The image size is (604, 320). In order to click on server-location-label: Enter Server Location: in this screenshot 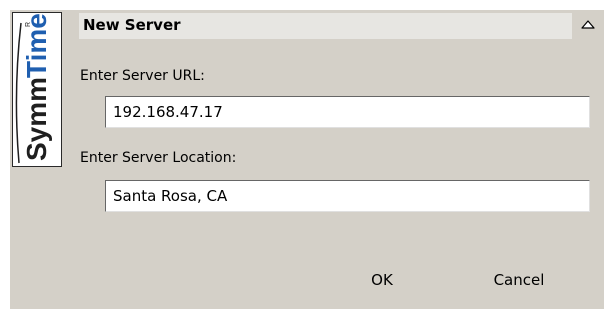, I will do `click(158, 158)`.